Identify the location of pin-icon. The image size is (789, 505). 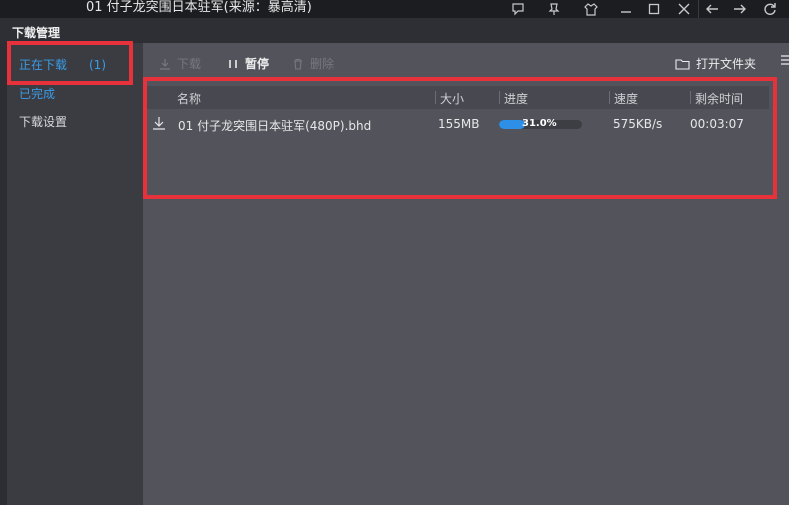
(554, 9).